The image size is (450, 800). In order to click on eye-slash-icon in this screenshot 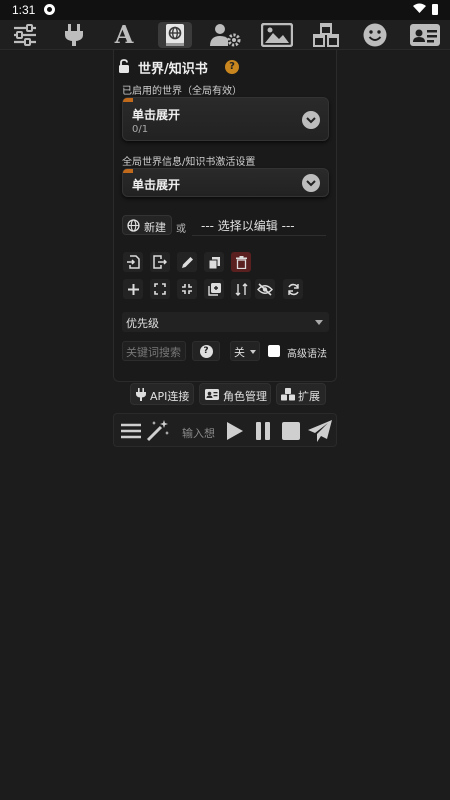, I will do `click(265, 289)`.